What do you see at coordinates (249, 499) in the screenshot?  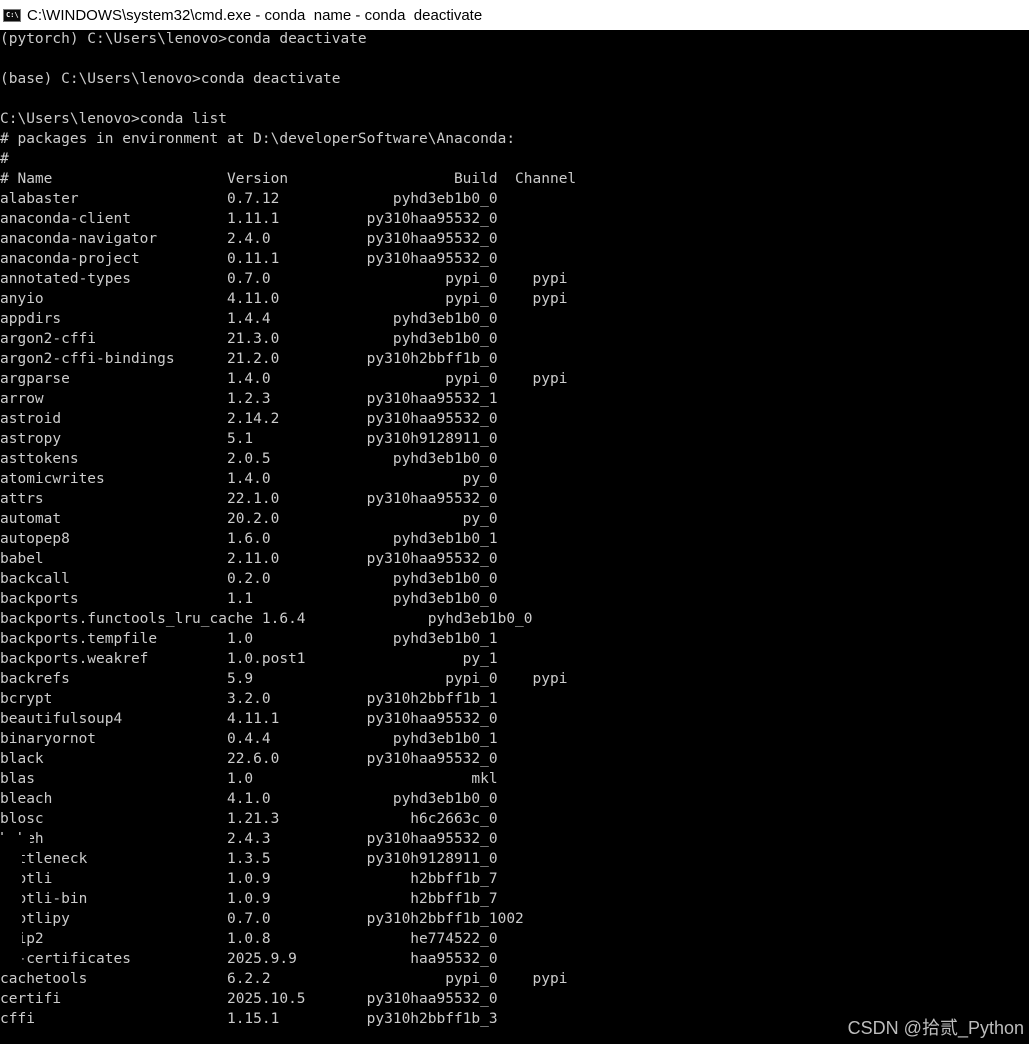 I see `console-line: attrs 22.1.0 py310haa95532_0` at bounding box center [249, 499].